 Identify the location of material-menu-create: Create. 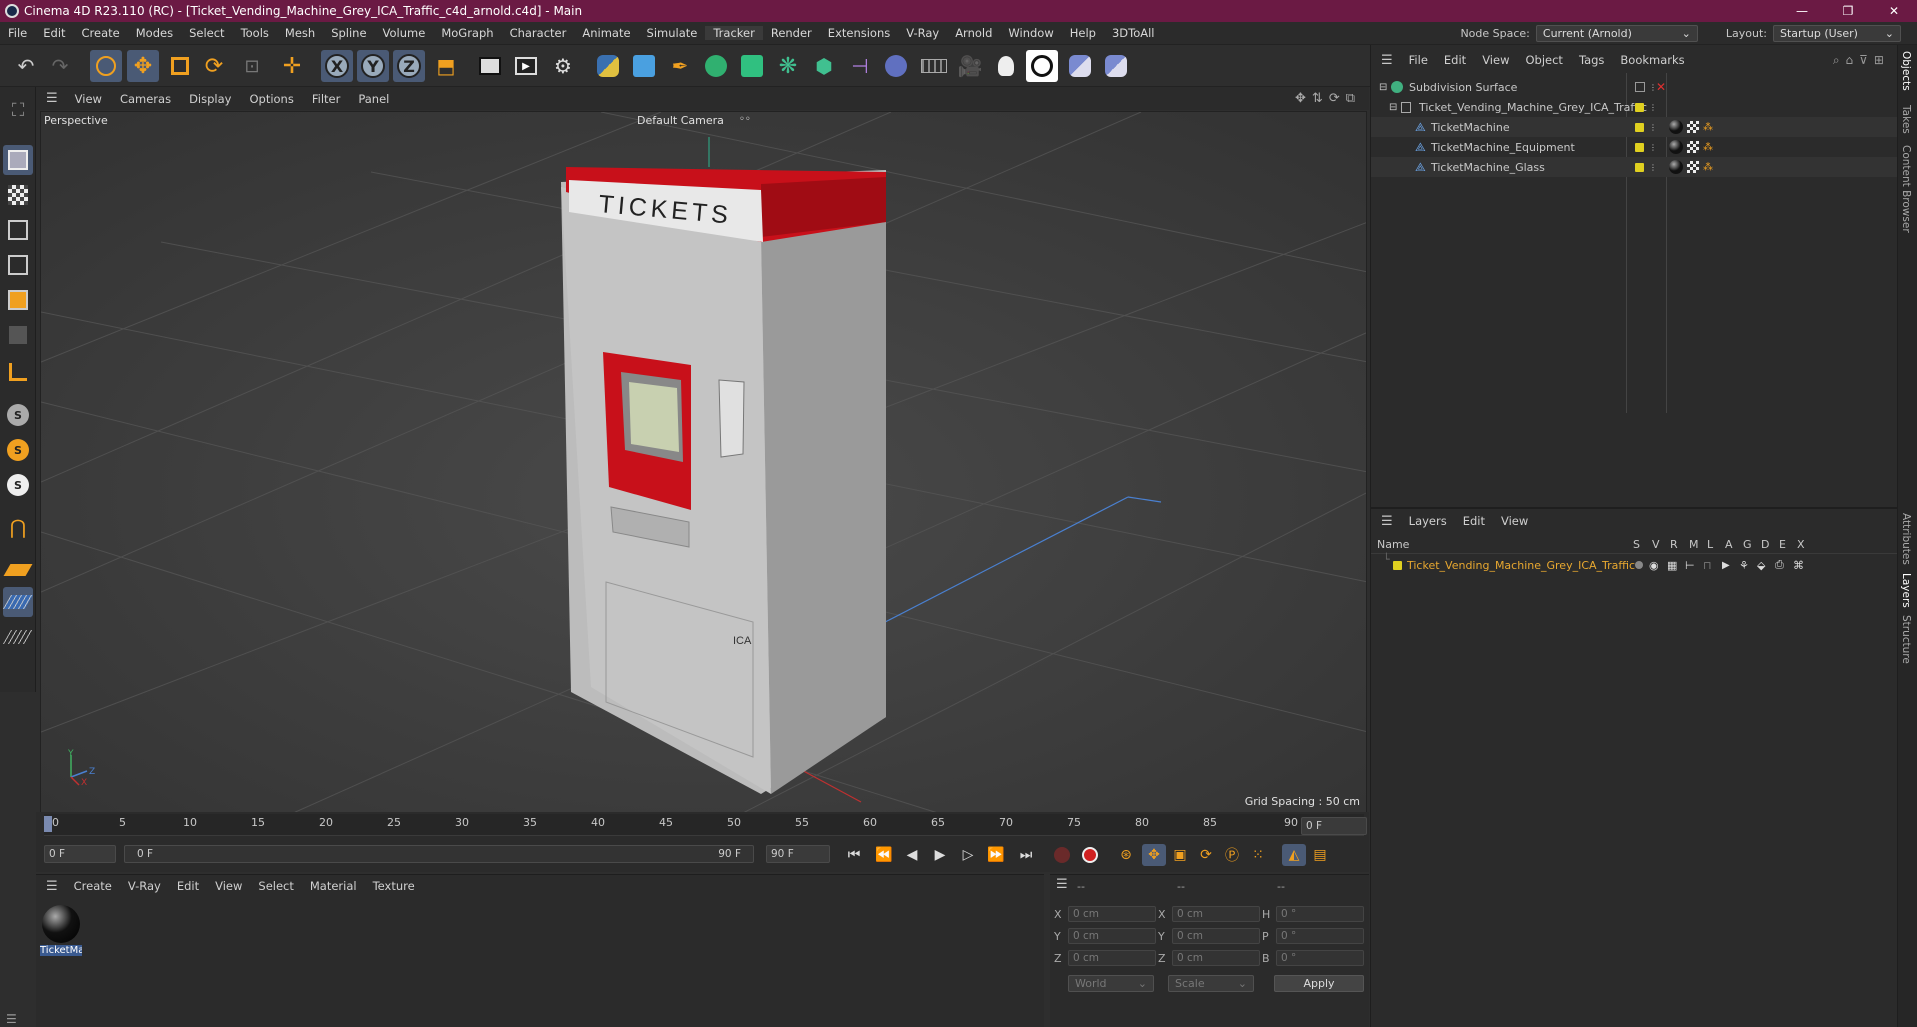
(93, 886).